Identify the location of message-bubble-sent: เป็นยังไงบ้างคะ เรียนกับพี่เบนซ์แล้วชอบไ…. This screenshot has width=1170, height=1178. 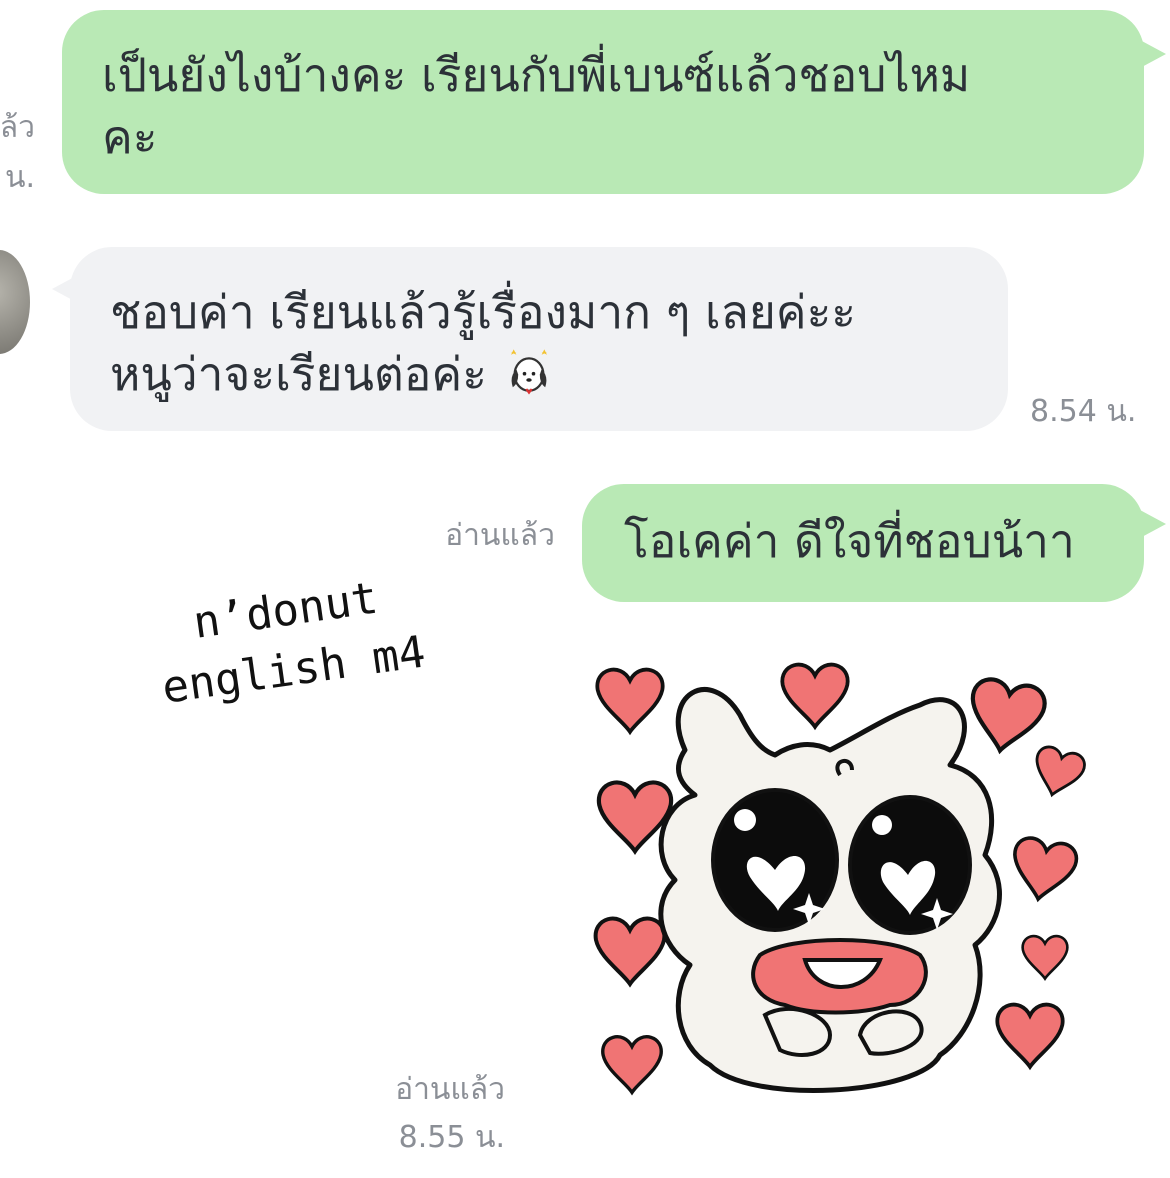
(603, 102).